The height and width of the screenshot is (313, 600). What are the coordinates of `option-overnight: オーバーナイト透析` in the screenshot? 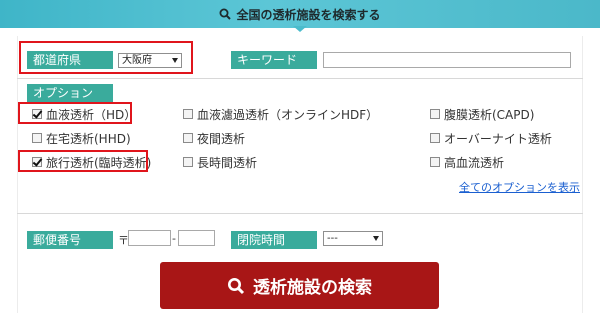 It's located at (491, 138).